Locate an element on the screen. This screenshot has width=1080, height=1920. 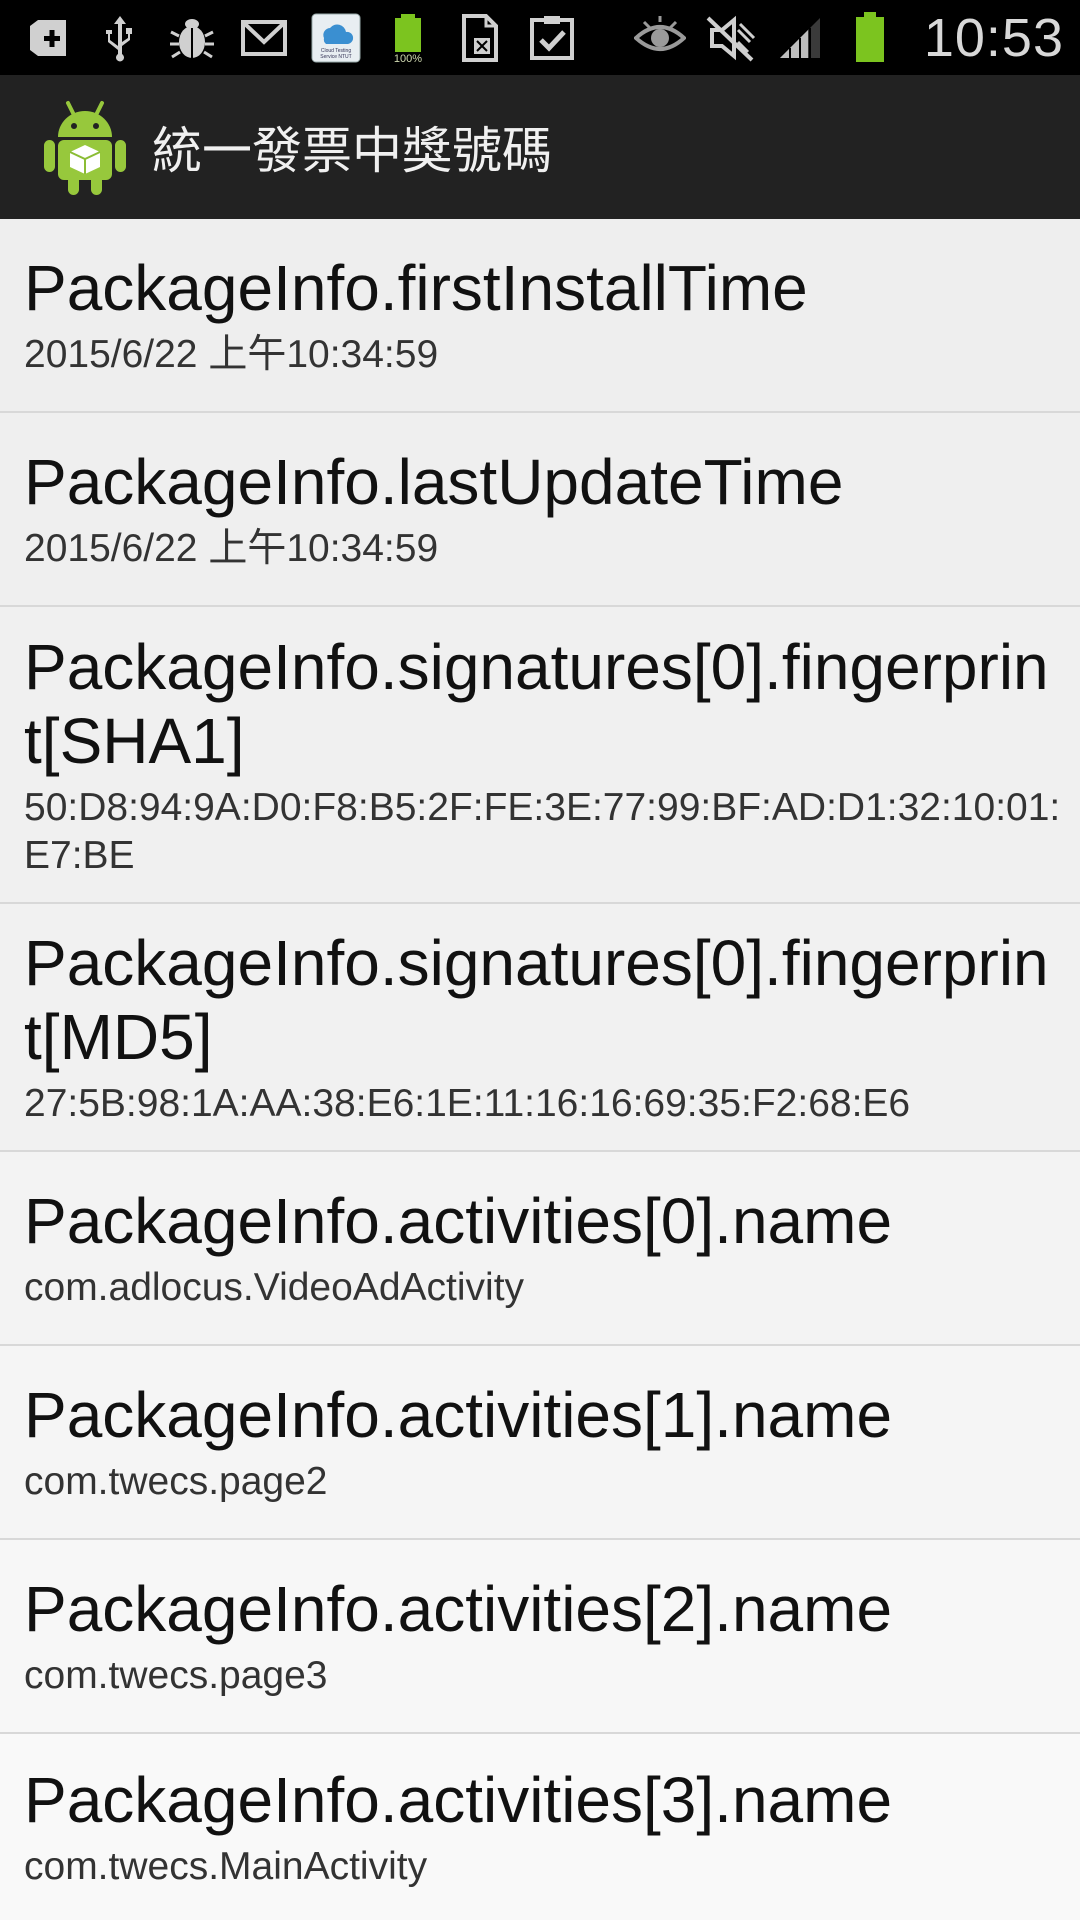
mute-icon is located at coordinates (730, 38).